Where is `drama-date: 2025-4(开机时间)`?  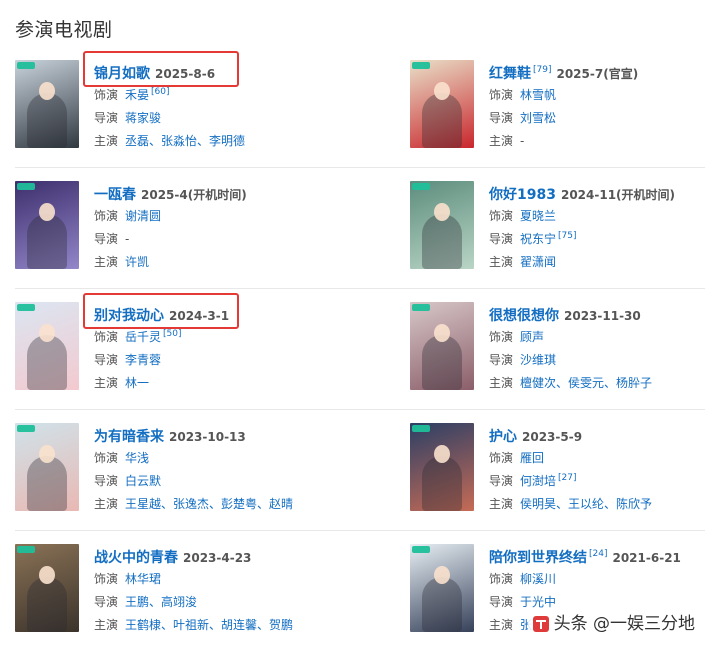 drama-date: 2025-4(开机时间) is located at coordinates (194, 195).